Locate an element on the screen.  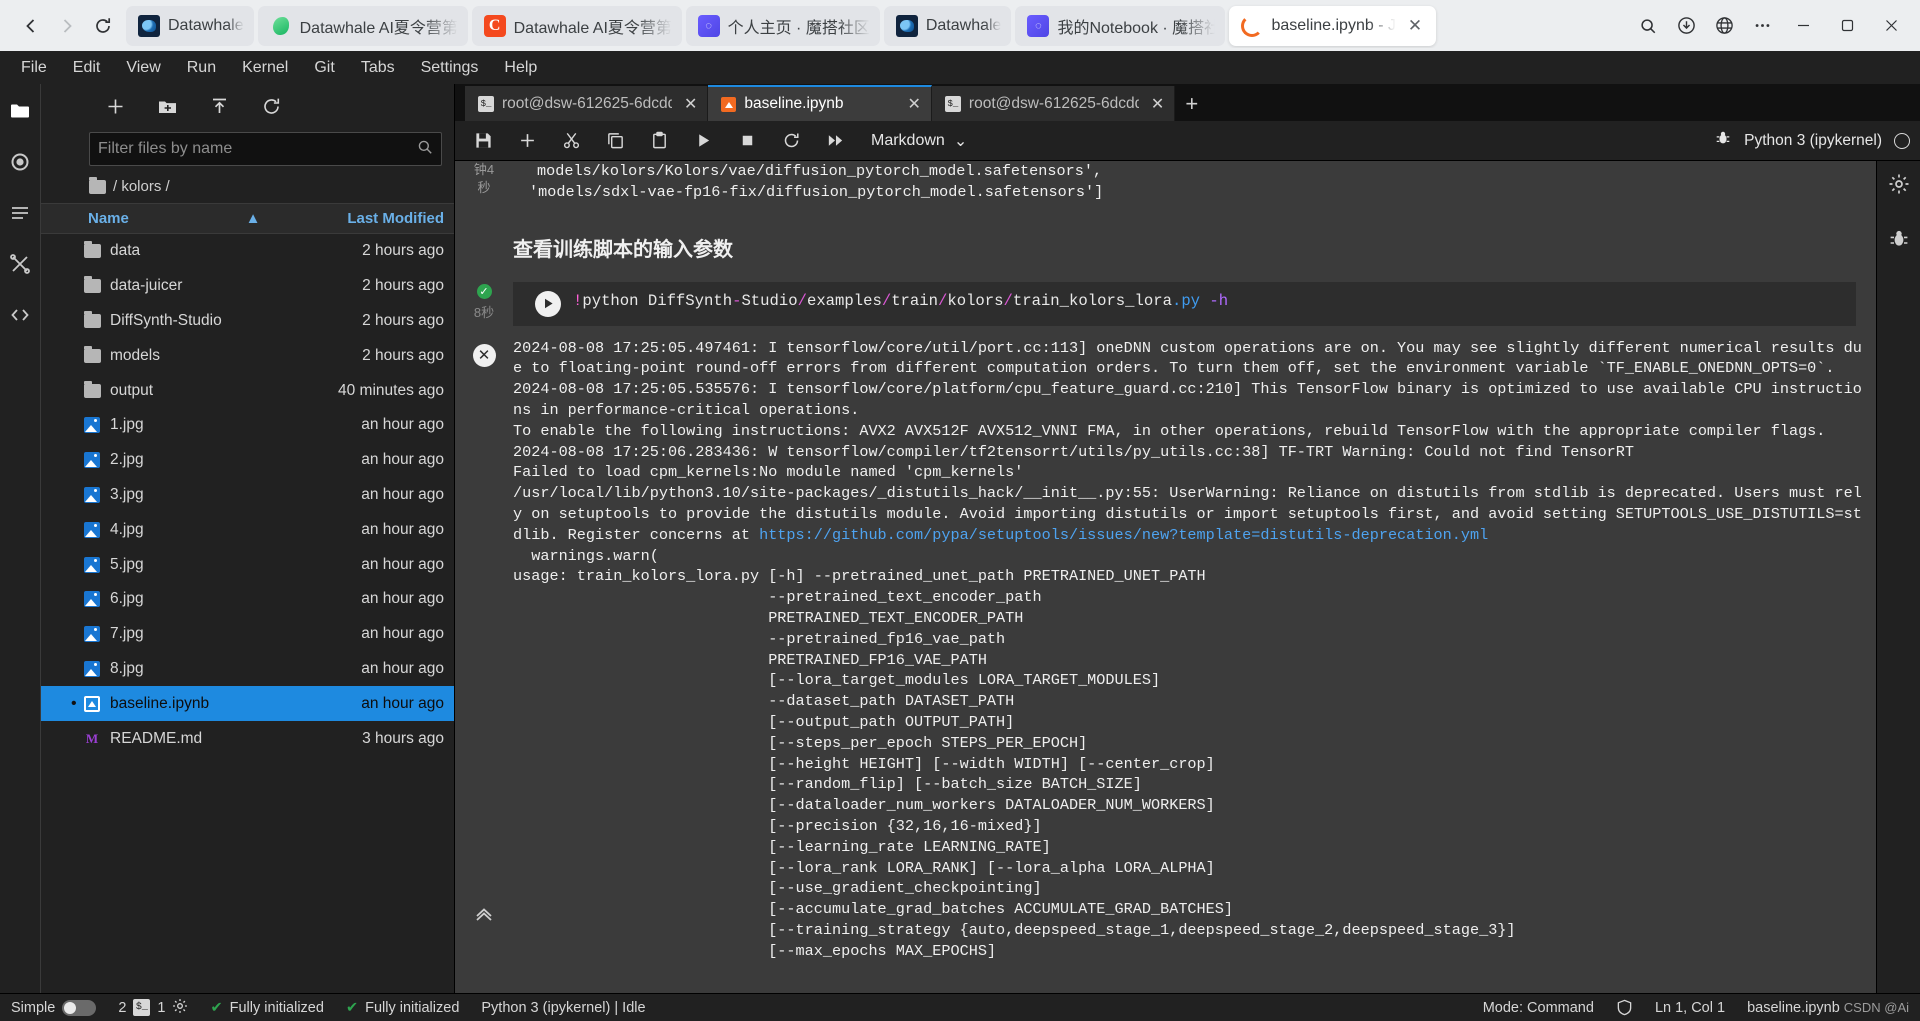
running-kernels-icon is located at coordinates (20, 162).